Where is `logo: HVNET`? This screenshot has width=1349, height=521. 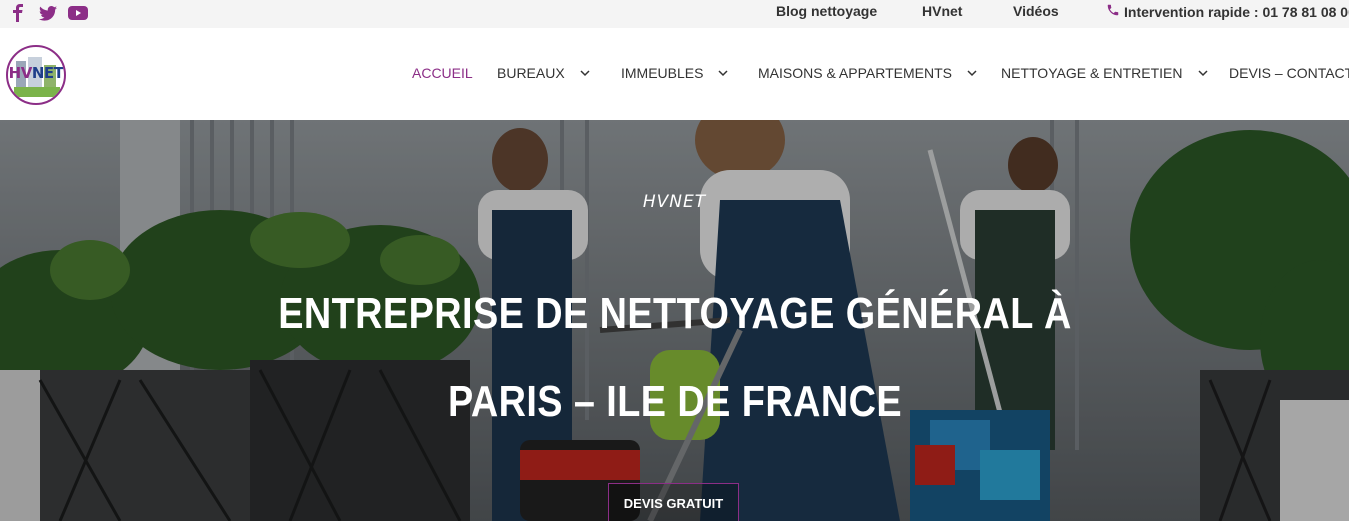 logo: HVNET is located at coordinates (36, 75).